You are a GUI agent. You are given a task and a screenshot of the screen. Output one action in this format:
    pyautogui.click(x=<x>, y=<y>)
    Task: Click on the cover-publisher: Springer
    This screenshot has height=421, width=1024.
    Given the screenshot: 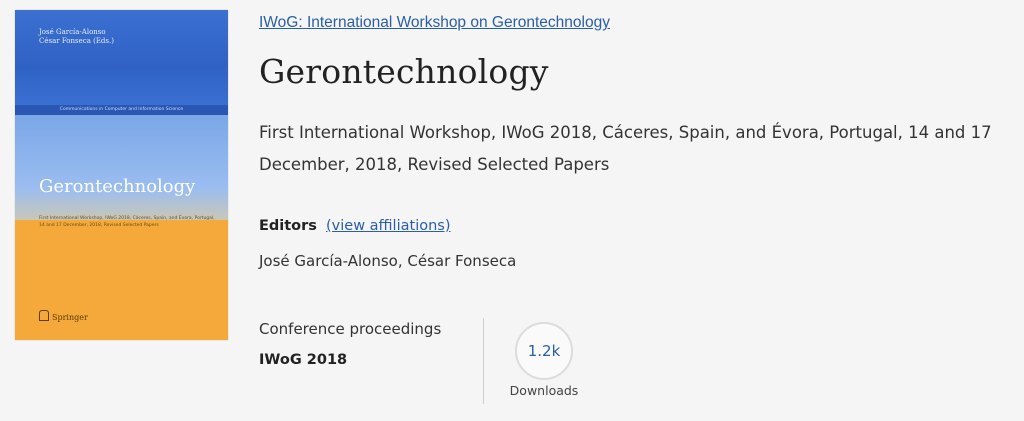 What is the action you would take?
    pyautogui.click(x=63, y=316)
    